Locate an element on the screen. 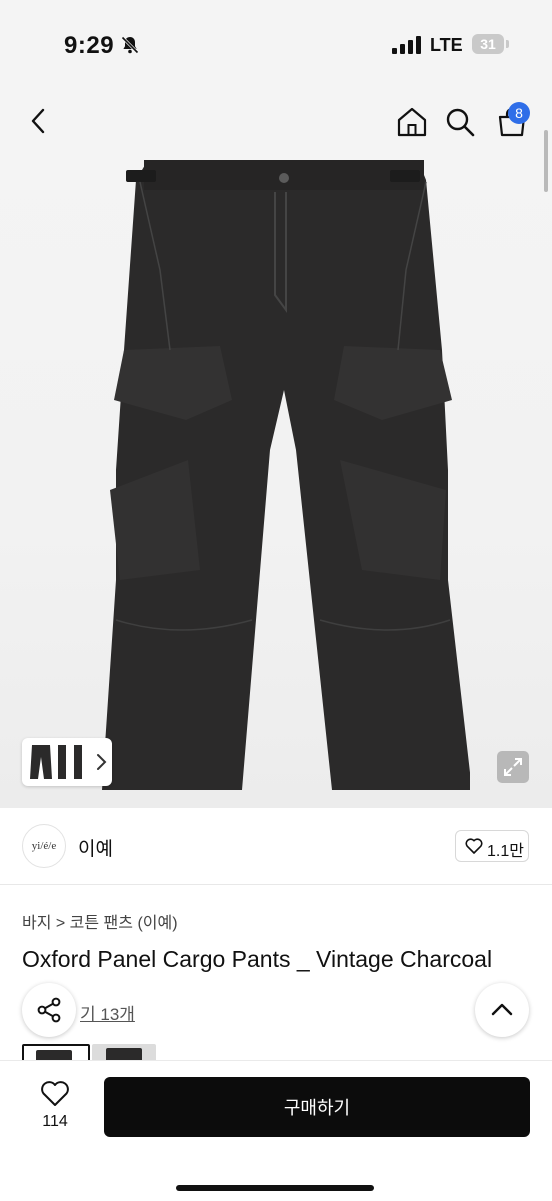 The width and height of the screenshot is (552, 1201). scroll-to-top-button is located at coordinates (502, 1010).